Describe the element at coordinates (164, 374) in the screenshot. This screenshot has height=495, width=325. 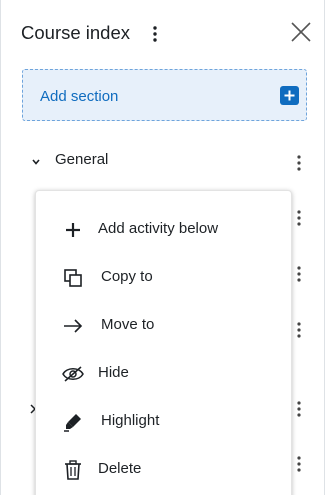
I see `menu-item-hide: Hide` at that location.